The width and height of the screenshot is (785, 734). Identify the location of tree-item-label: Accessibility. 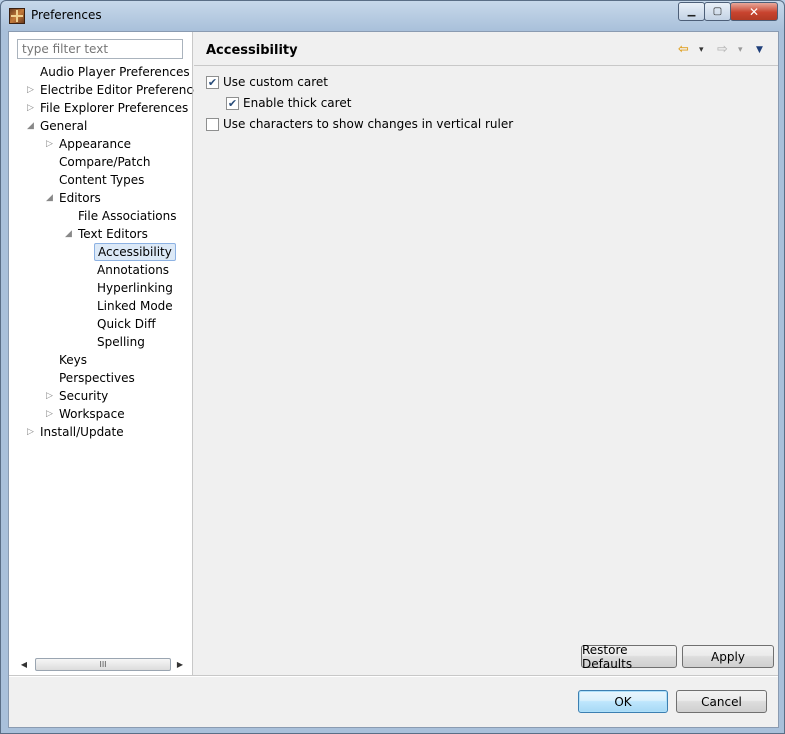
(135, 252).